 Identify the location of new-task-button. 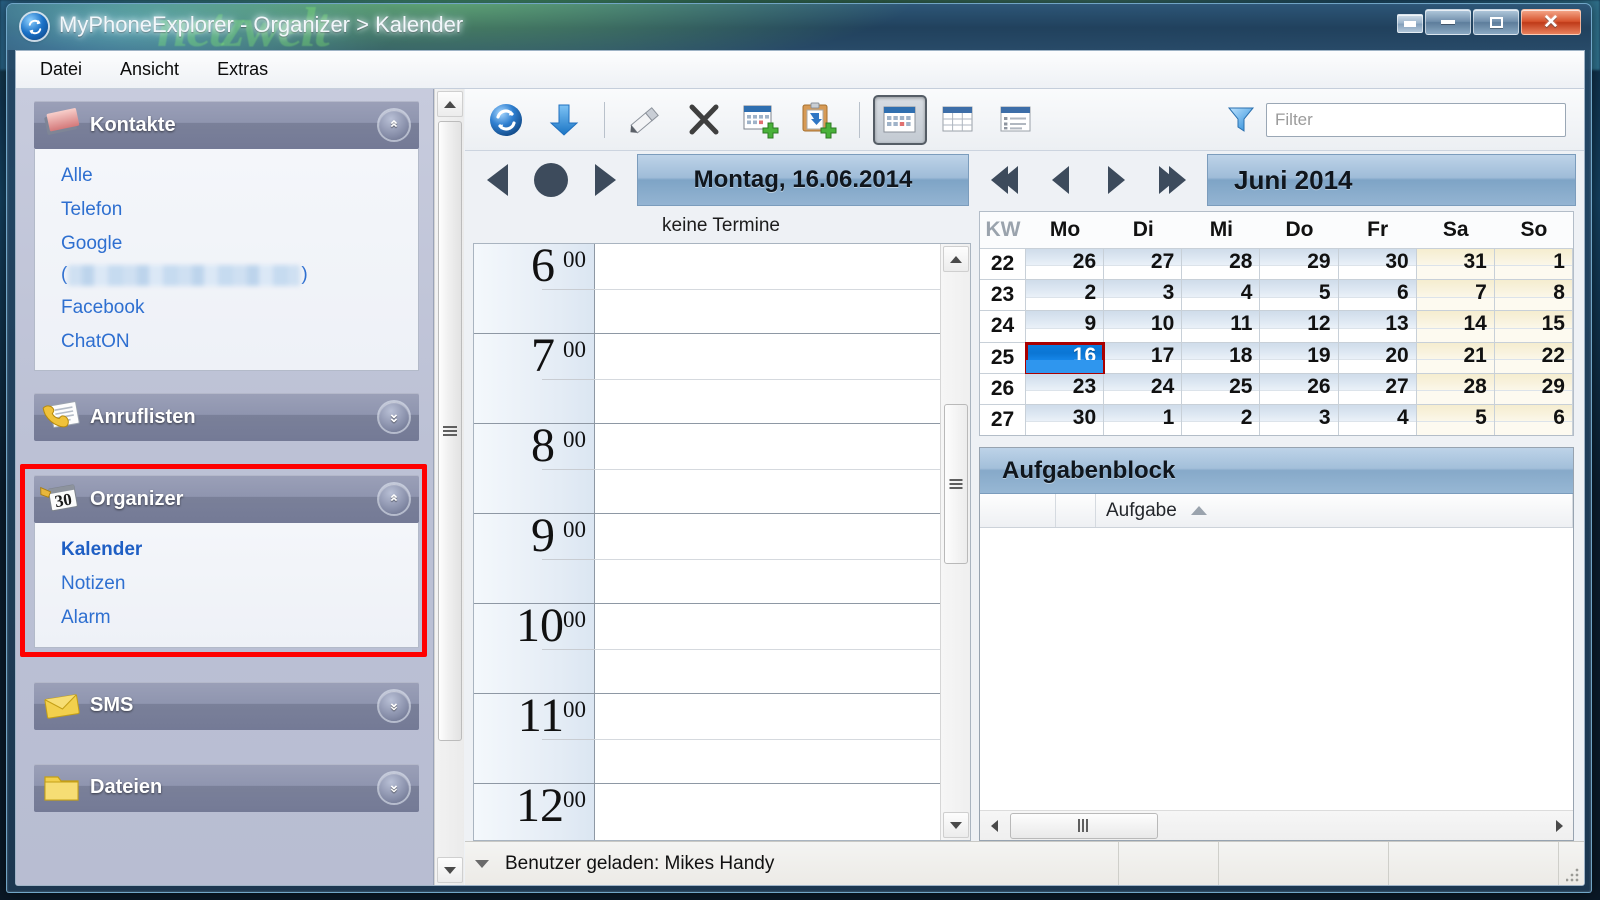
(819, 120).